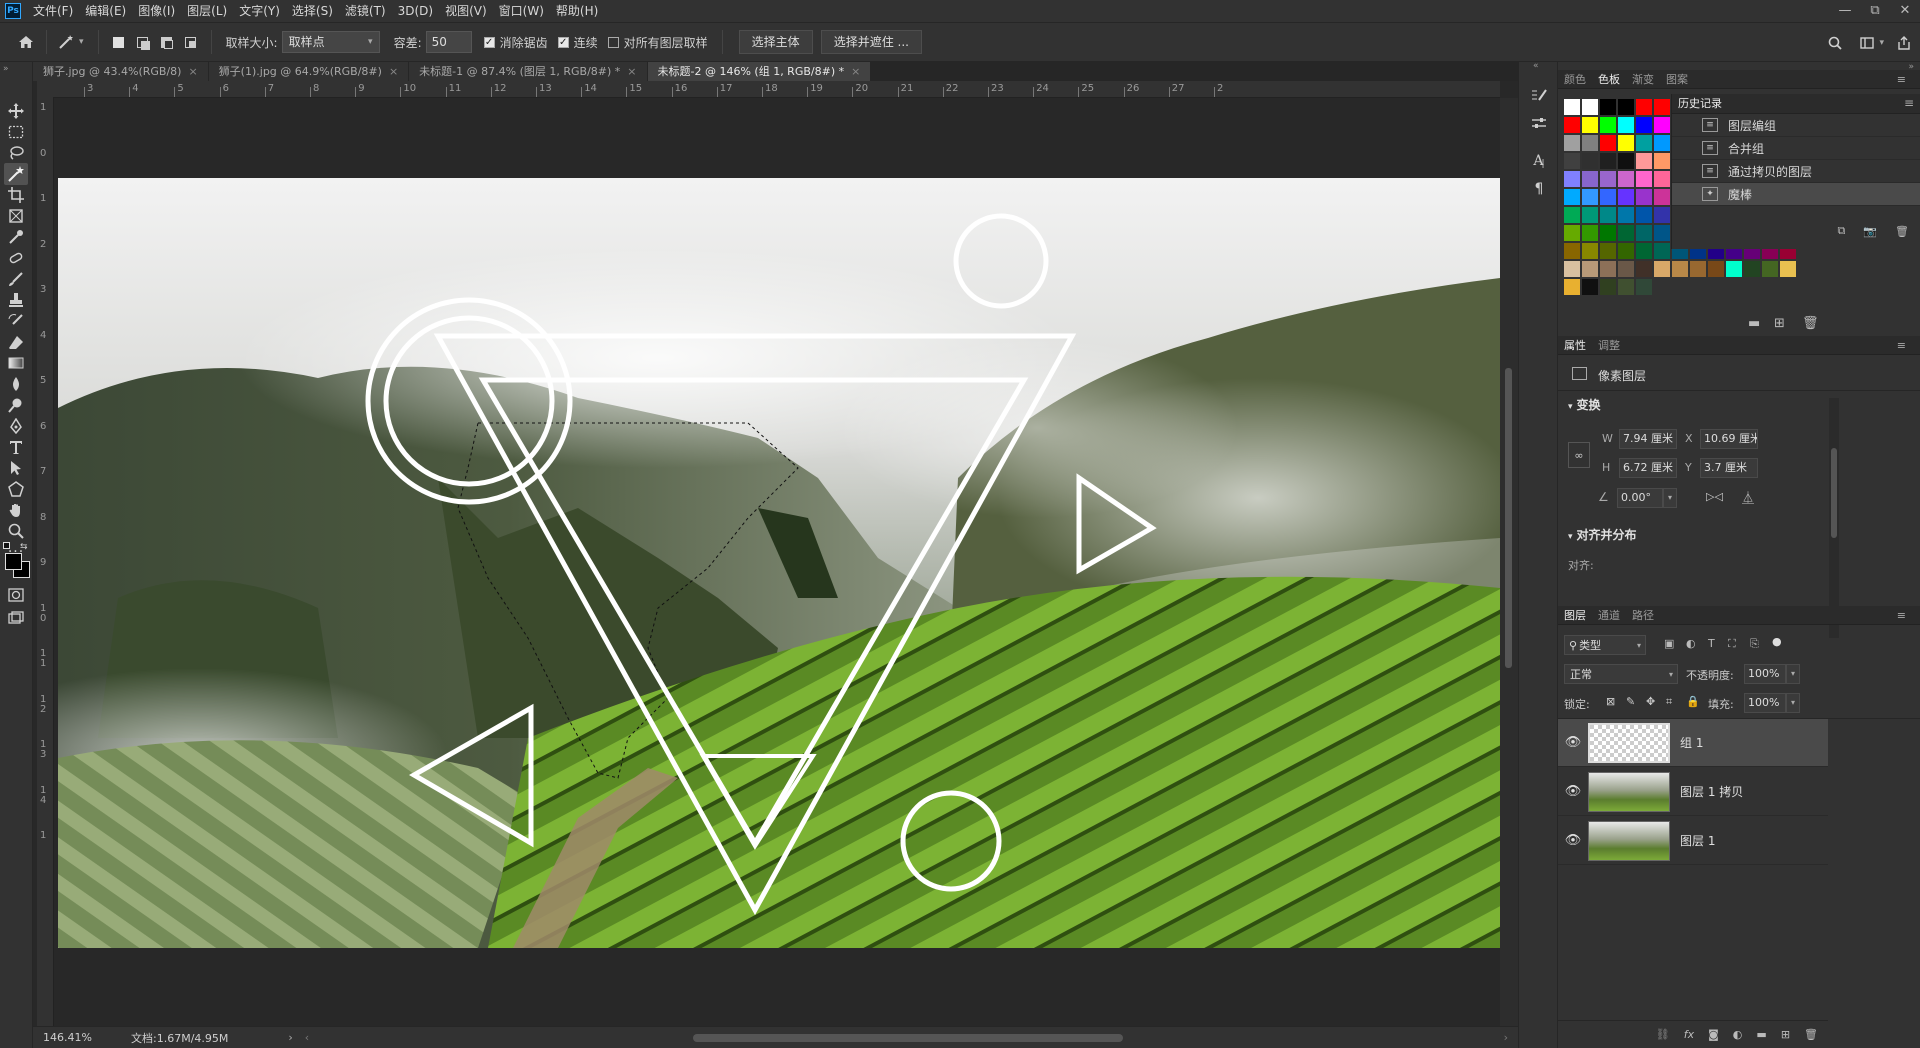  Describe the element at coordinates (1796, 171) in the screenshot. I see `history-state: ≡ 通过拷贝的图层` at that location.